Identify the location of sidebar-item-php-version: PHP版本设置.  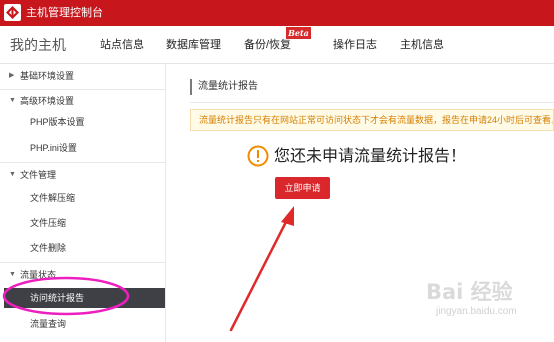
(83, 122).